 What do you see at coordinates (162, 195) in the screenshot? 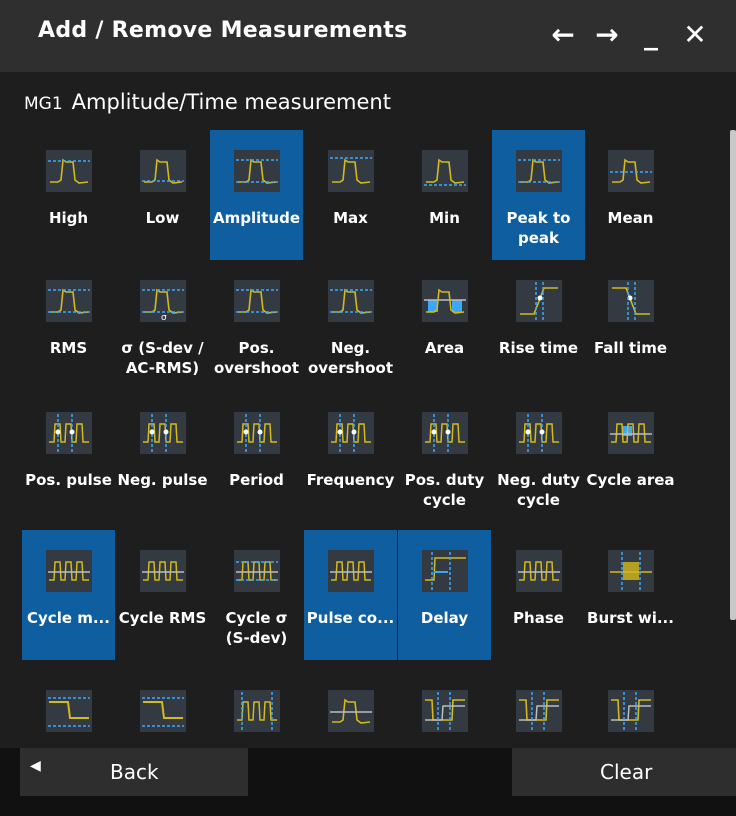
I see `measurement-tile: Low` at bounding box center [162, 195].